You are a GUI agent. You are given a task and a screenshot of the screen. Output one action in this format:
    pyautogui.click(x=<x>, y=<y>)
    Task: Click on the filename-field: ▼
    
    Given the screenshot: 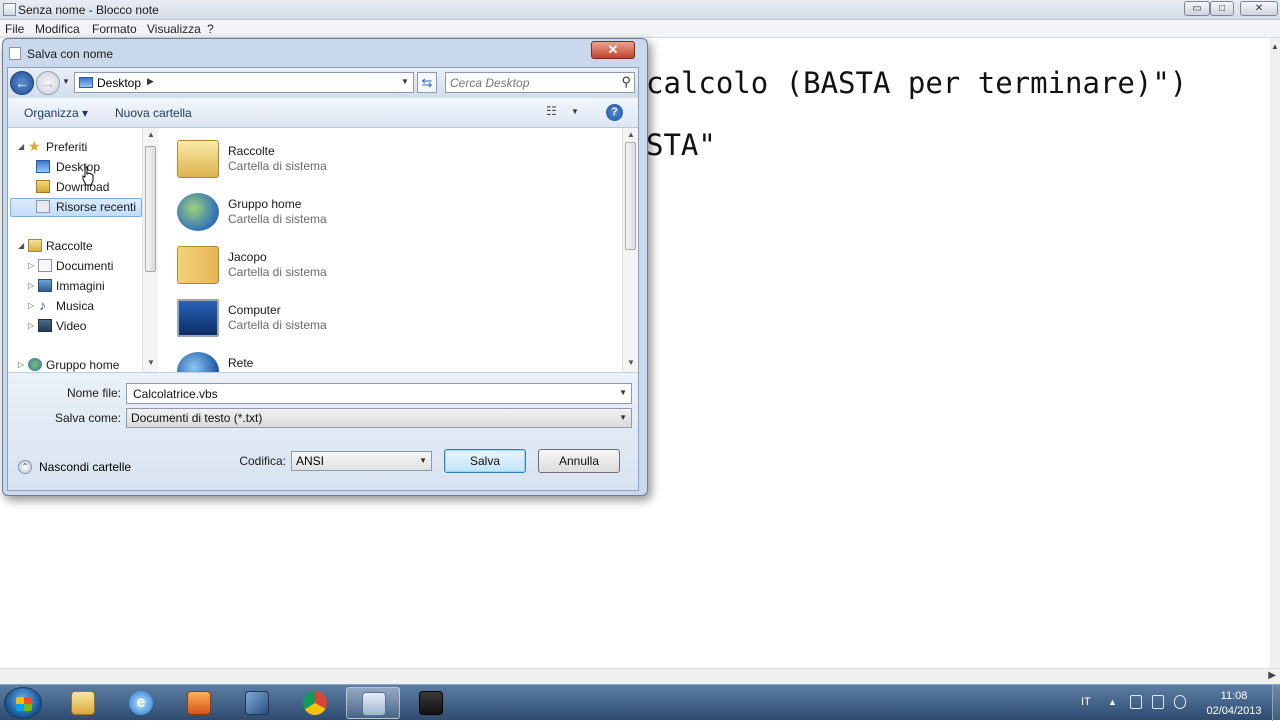 What is the action you would take?
    pyautogui.click(x=379, y=393)
    